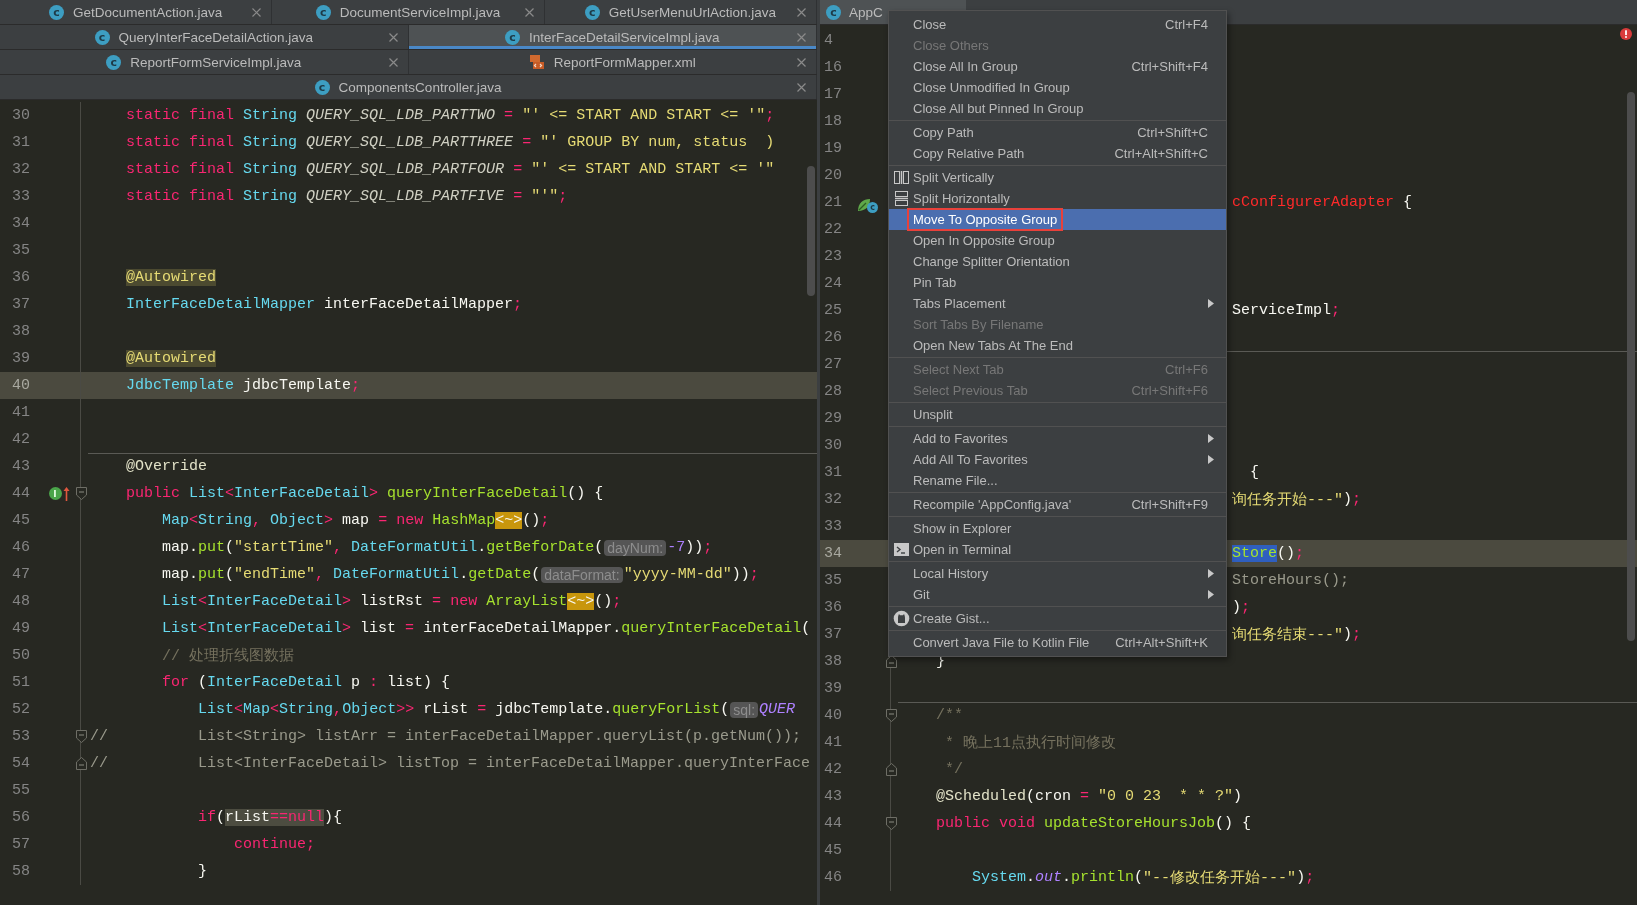 This screenshot has height=905, width=1637. Describe the element at coordinates (833, 229) in the screenshot. I see `line-number: 22` at that location.